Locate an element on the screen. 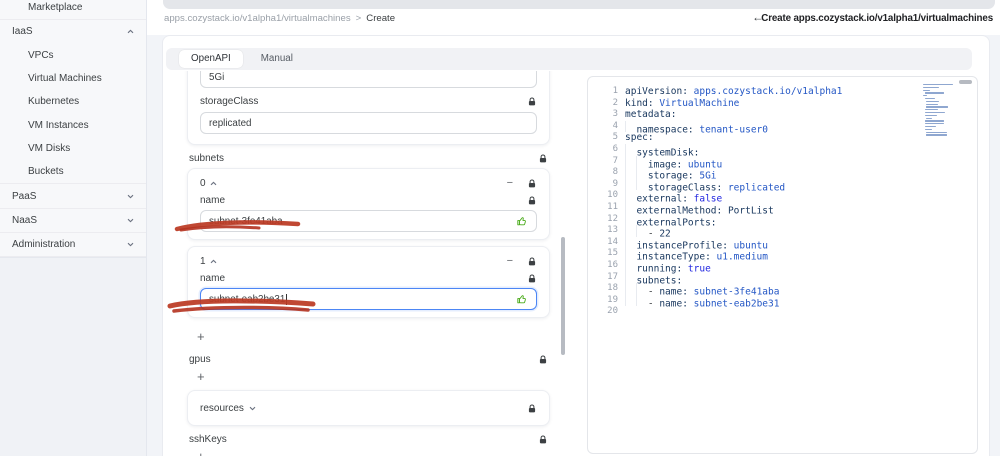 The width and height of the screenshot is (1000, 456). resources-expander: resources is located at coordinates (368, 408).